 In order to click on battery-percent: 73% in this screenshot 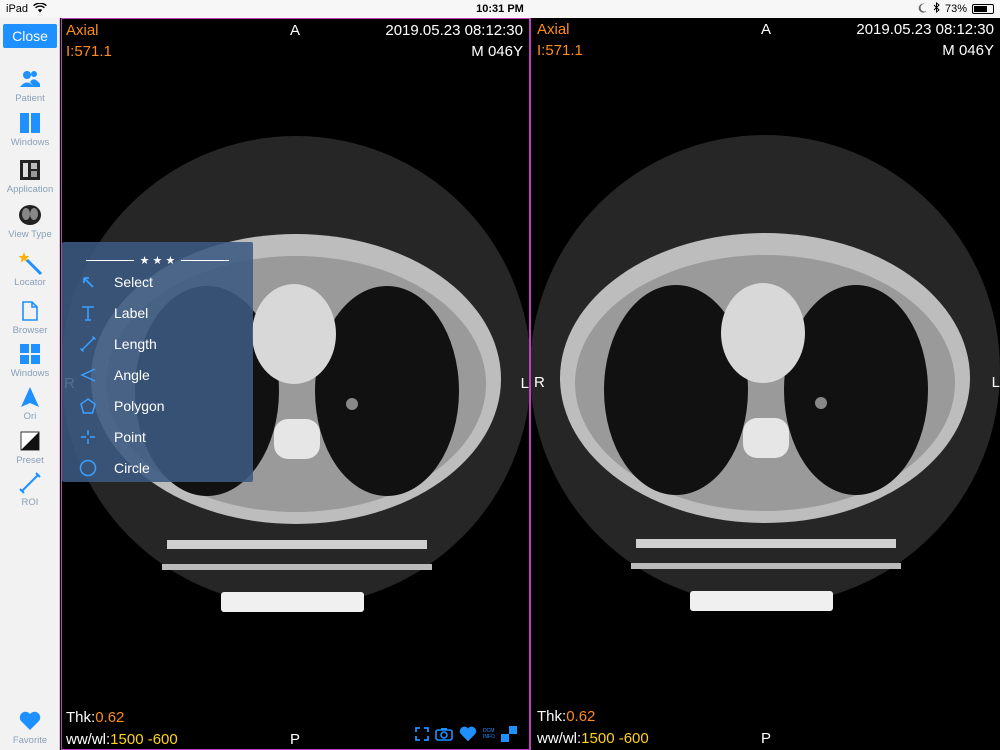, I will do `click(955, 9)`.